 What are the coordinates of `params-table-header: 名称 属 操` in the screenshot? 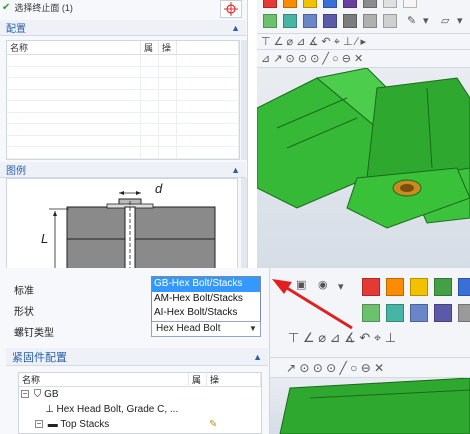 It's located at (123, 48).